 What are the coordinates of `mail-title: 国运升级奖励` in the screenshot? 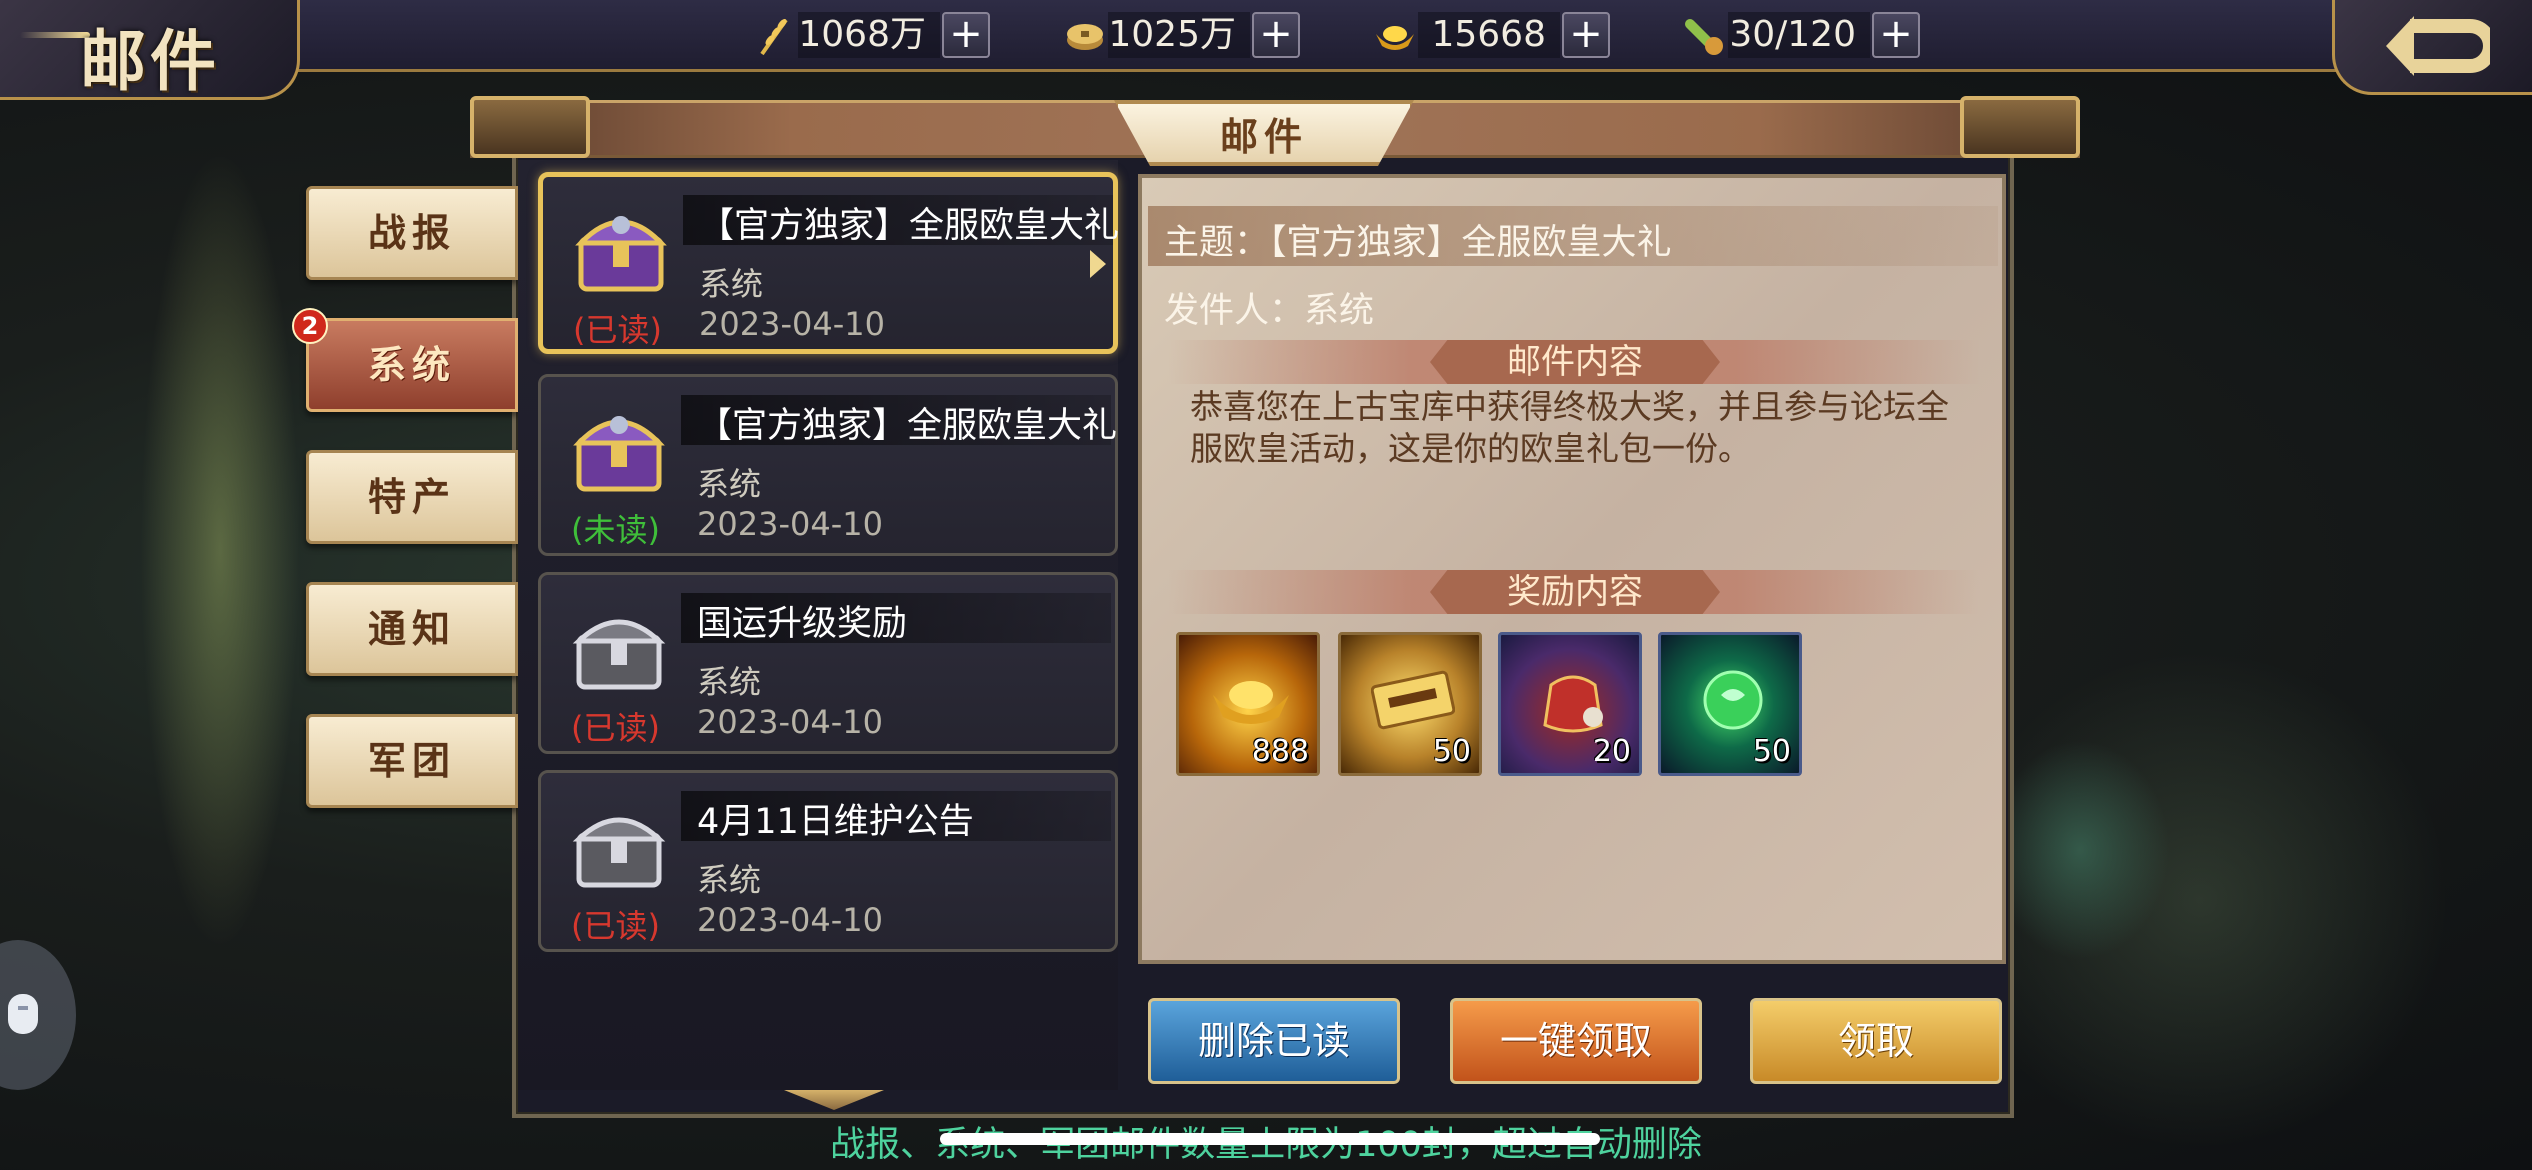 It's located at (802, 624).